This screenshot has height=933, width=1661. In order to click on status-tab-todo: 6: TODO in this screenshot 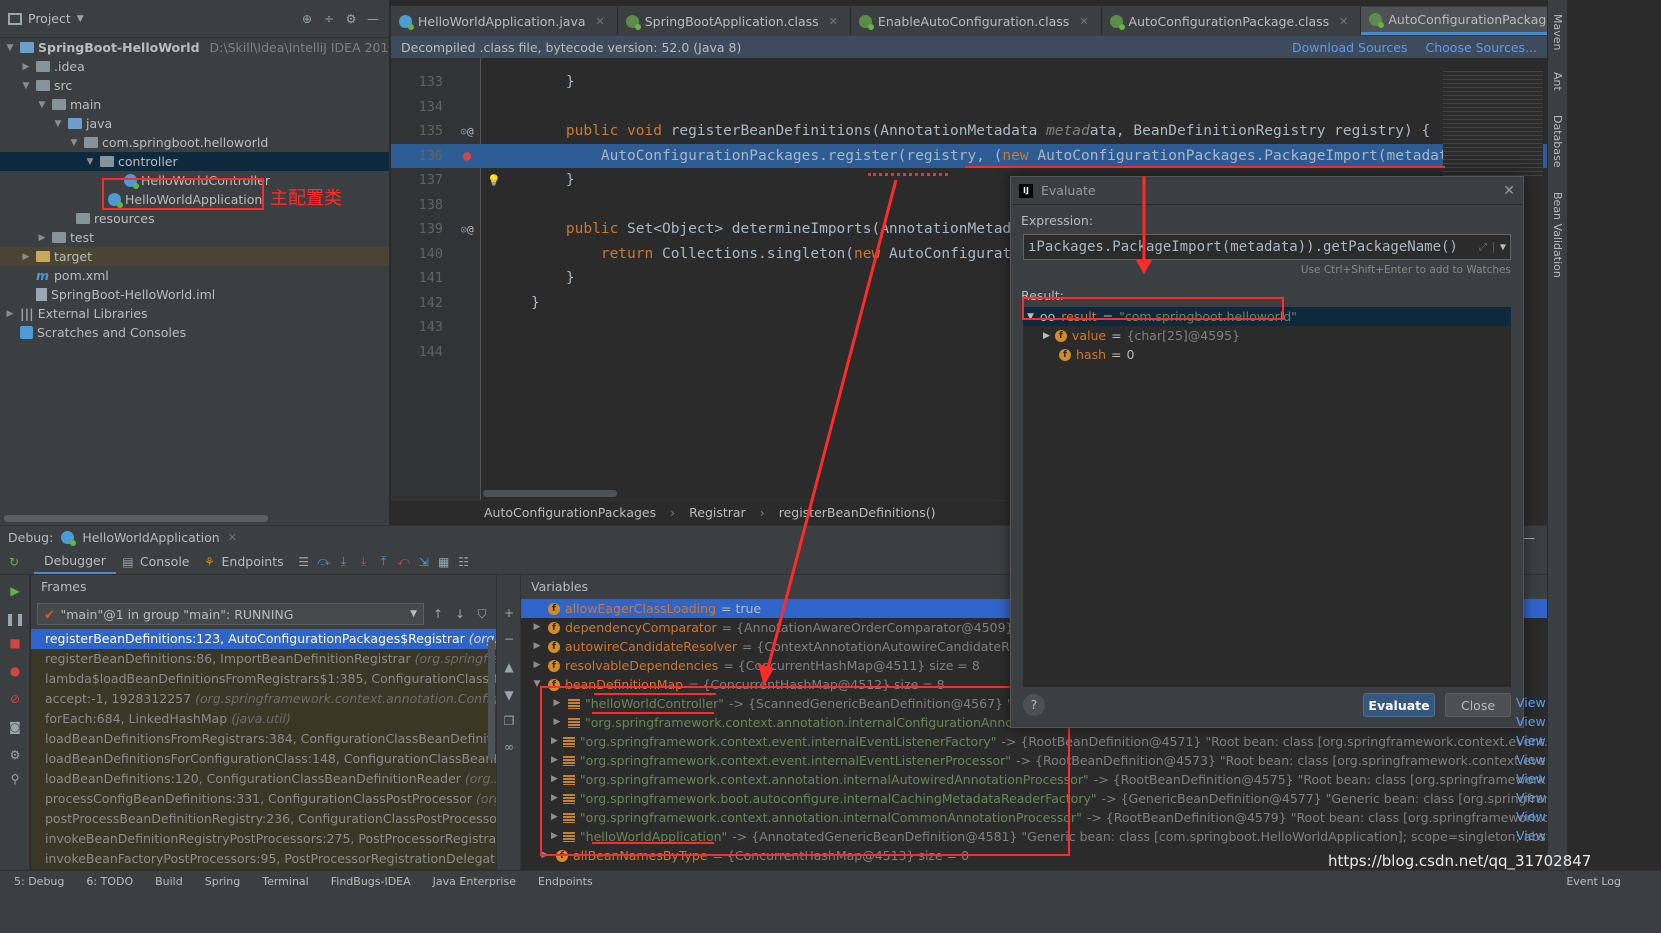, I will do `click(109, 881)`.